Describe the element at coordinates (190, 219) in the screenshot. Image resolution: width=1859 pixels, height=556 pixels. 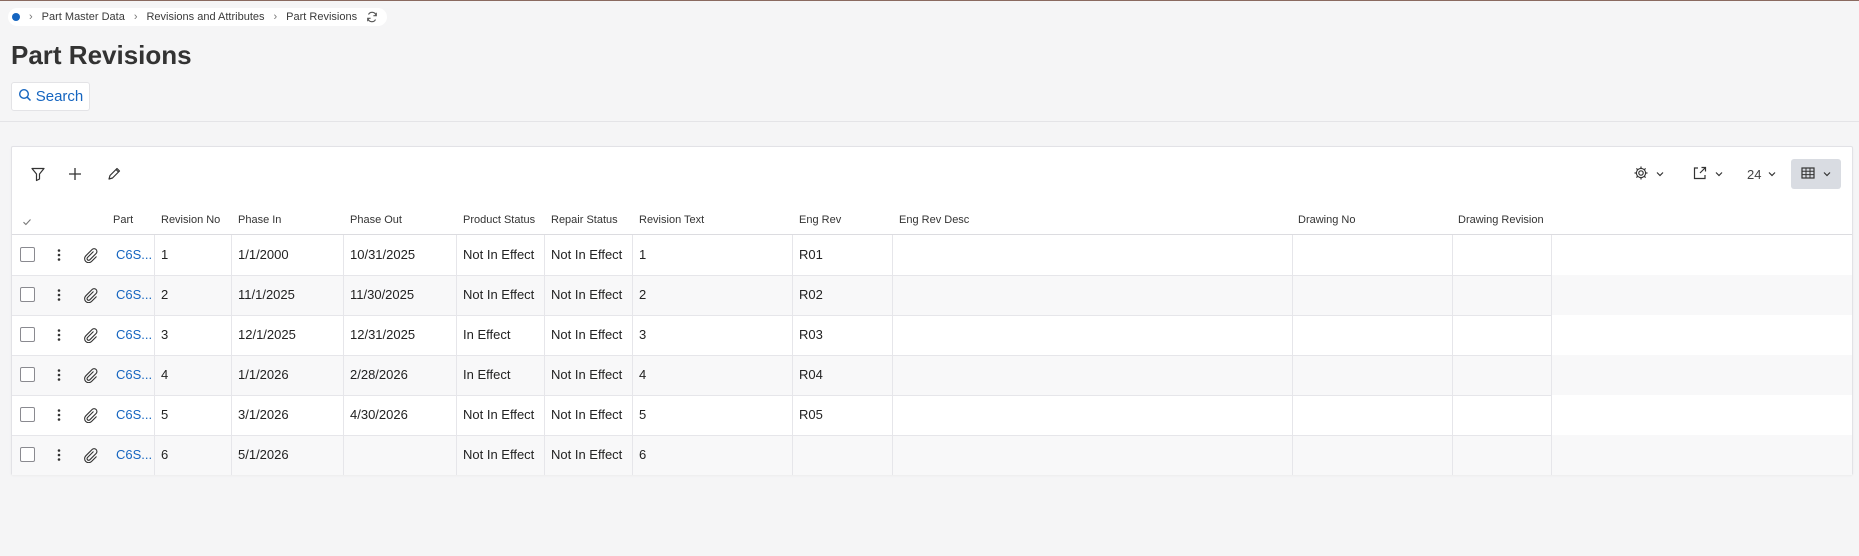
I see `column-header-revision-no: Revision No` at that location.